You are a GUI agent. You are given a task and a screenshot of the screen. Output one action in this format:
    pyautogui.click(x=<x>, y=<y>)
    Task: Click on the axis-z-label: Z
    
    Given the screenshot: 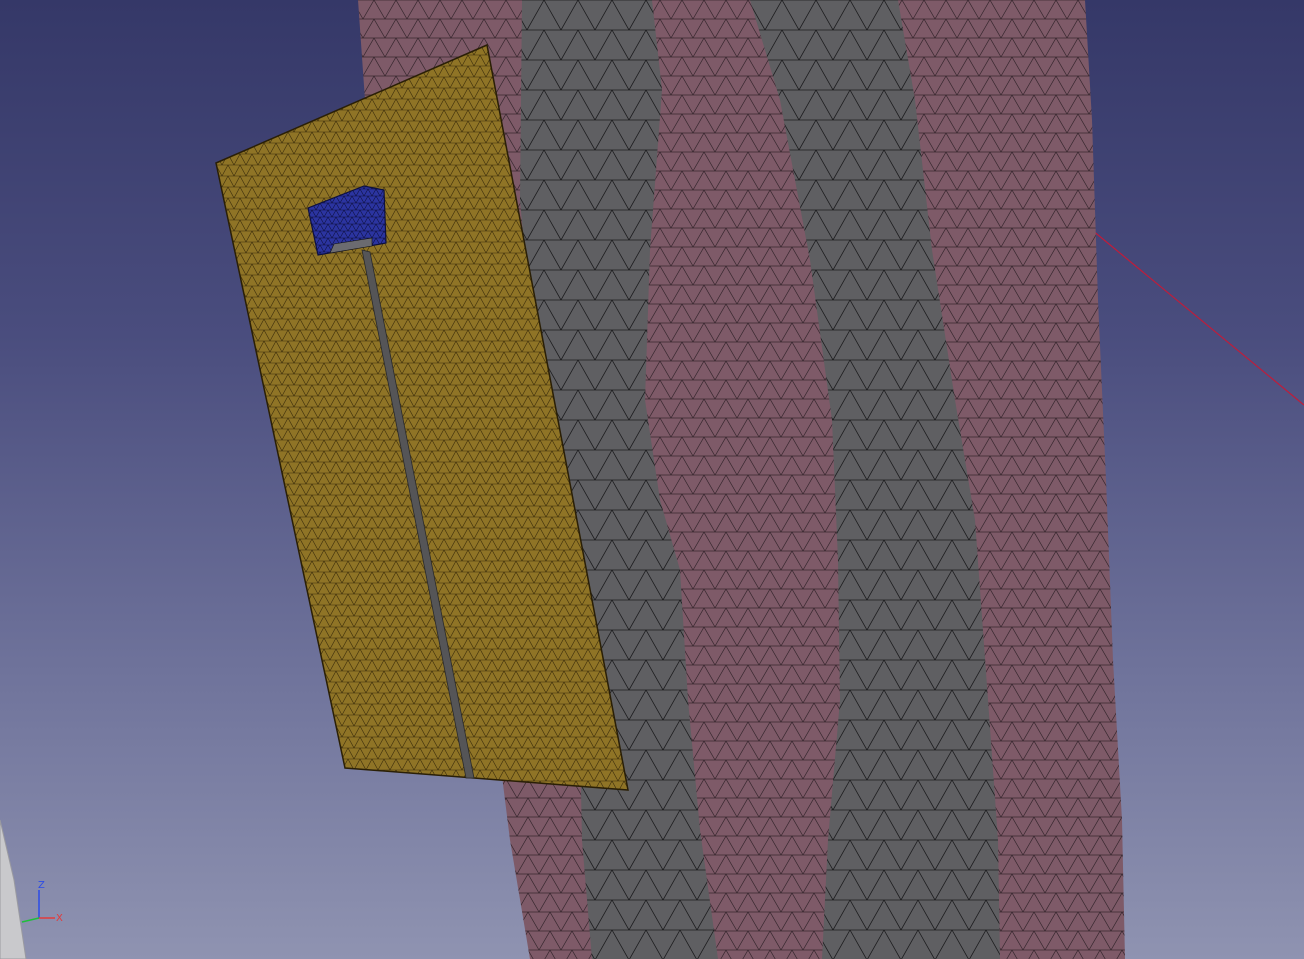 What is the action you would take?
    pyautogui.click(x=41, y=885)
    